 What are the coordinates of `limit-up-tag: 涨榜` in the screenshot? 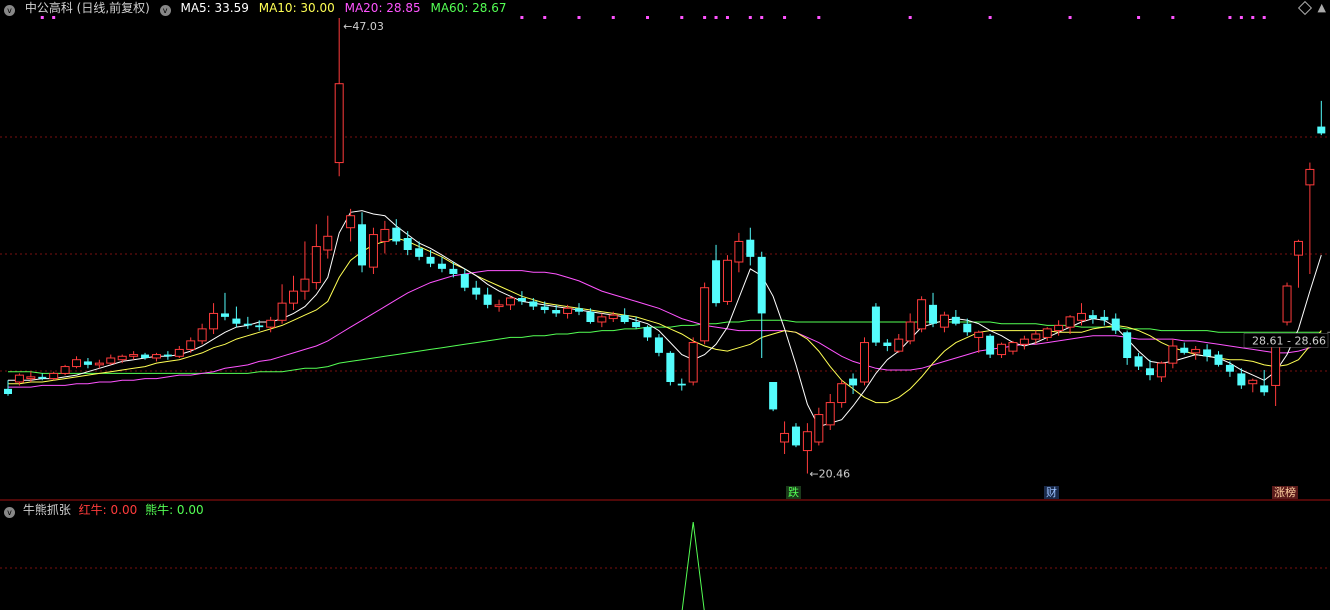 It's located at (1285, 492).